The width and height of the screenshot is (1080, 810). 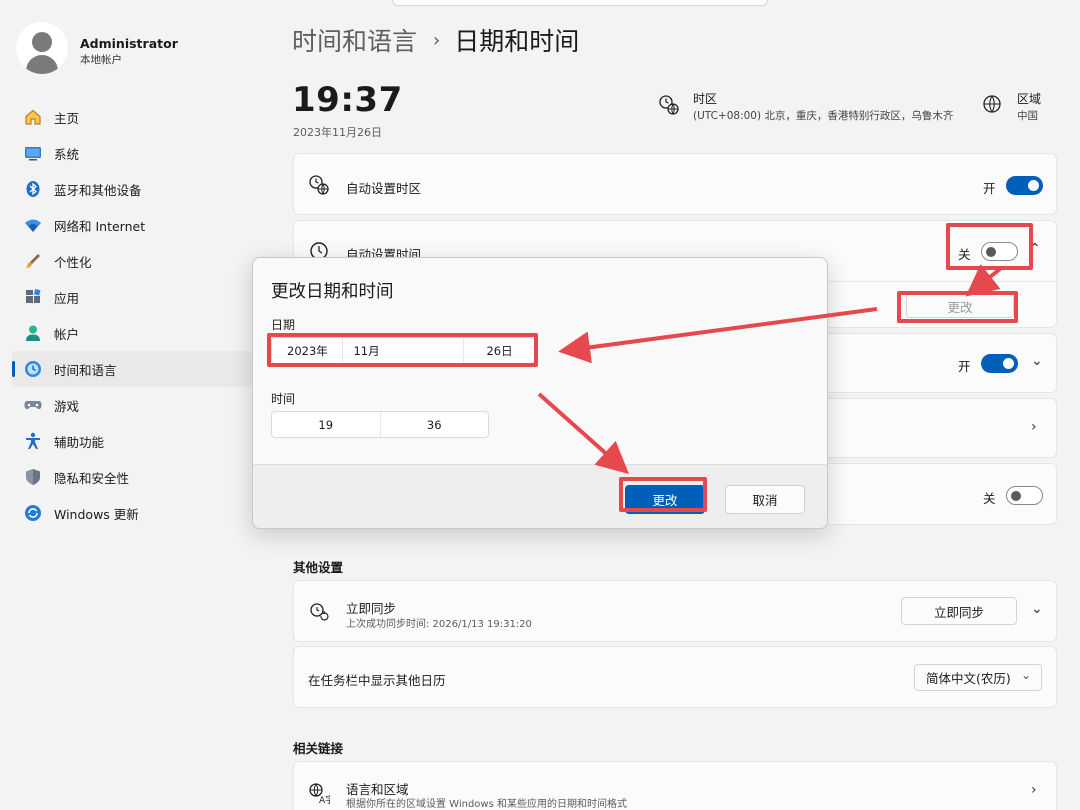 I want to click on arrow-change-to-date, so click(x=718, y=335).